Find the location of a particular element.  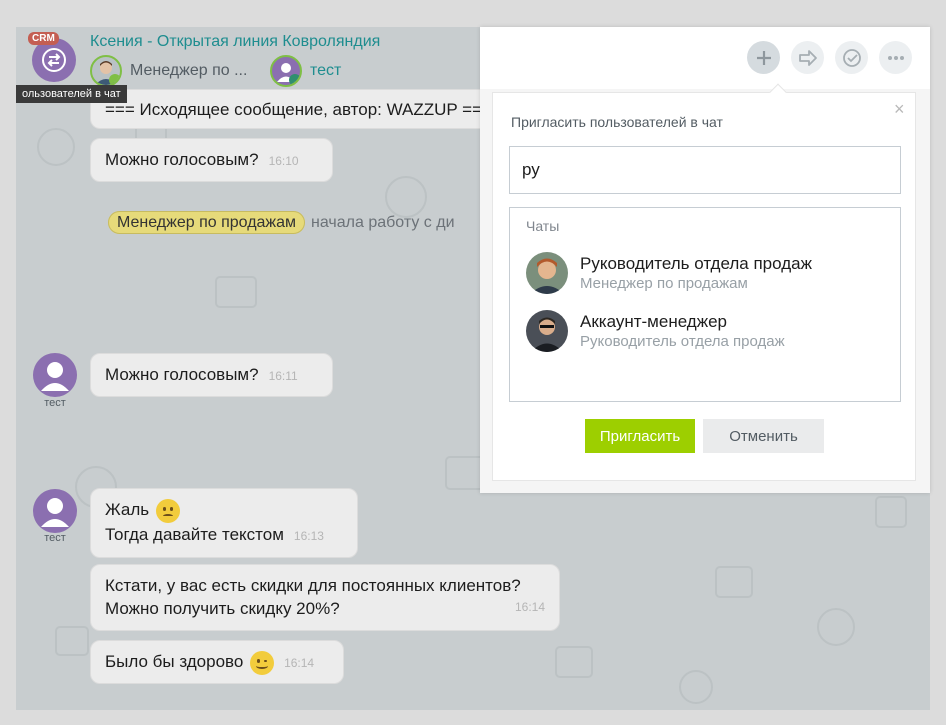

message-bubble-2: Можно голосовым? 16:11 is located at coordinates (211, 375).